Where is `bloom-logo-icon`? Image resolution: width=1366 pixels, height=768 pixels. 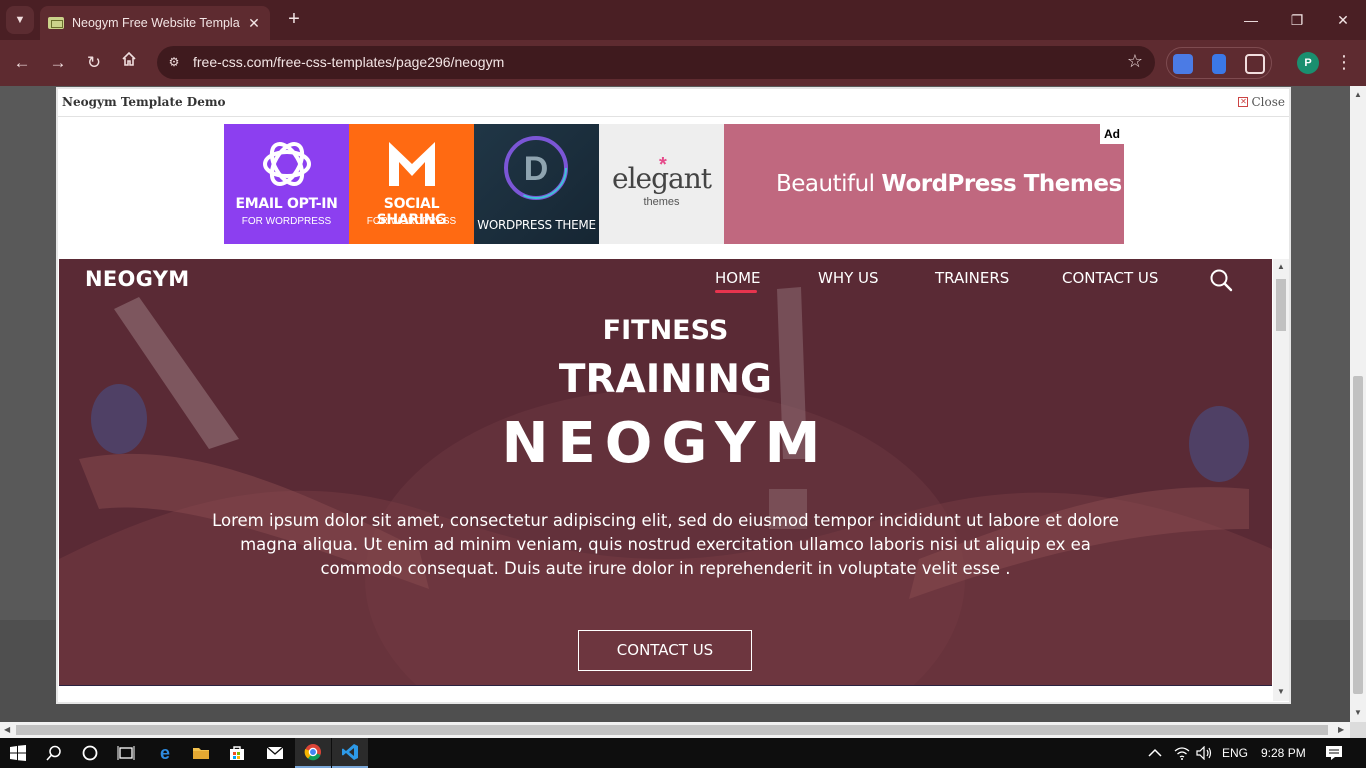 bloom-logo-icon is located at coordinates (287, 164).